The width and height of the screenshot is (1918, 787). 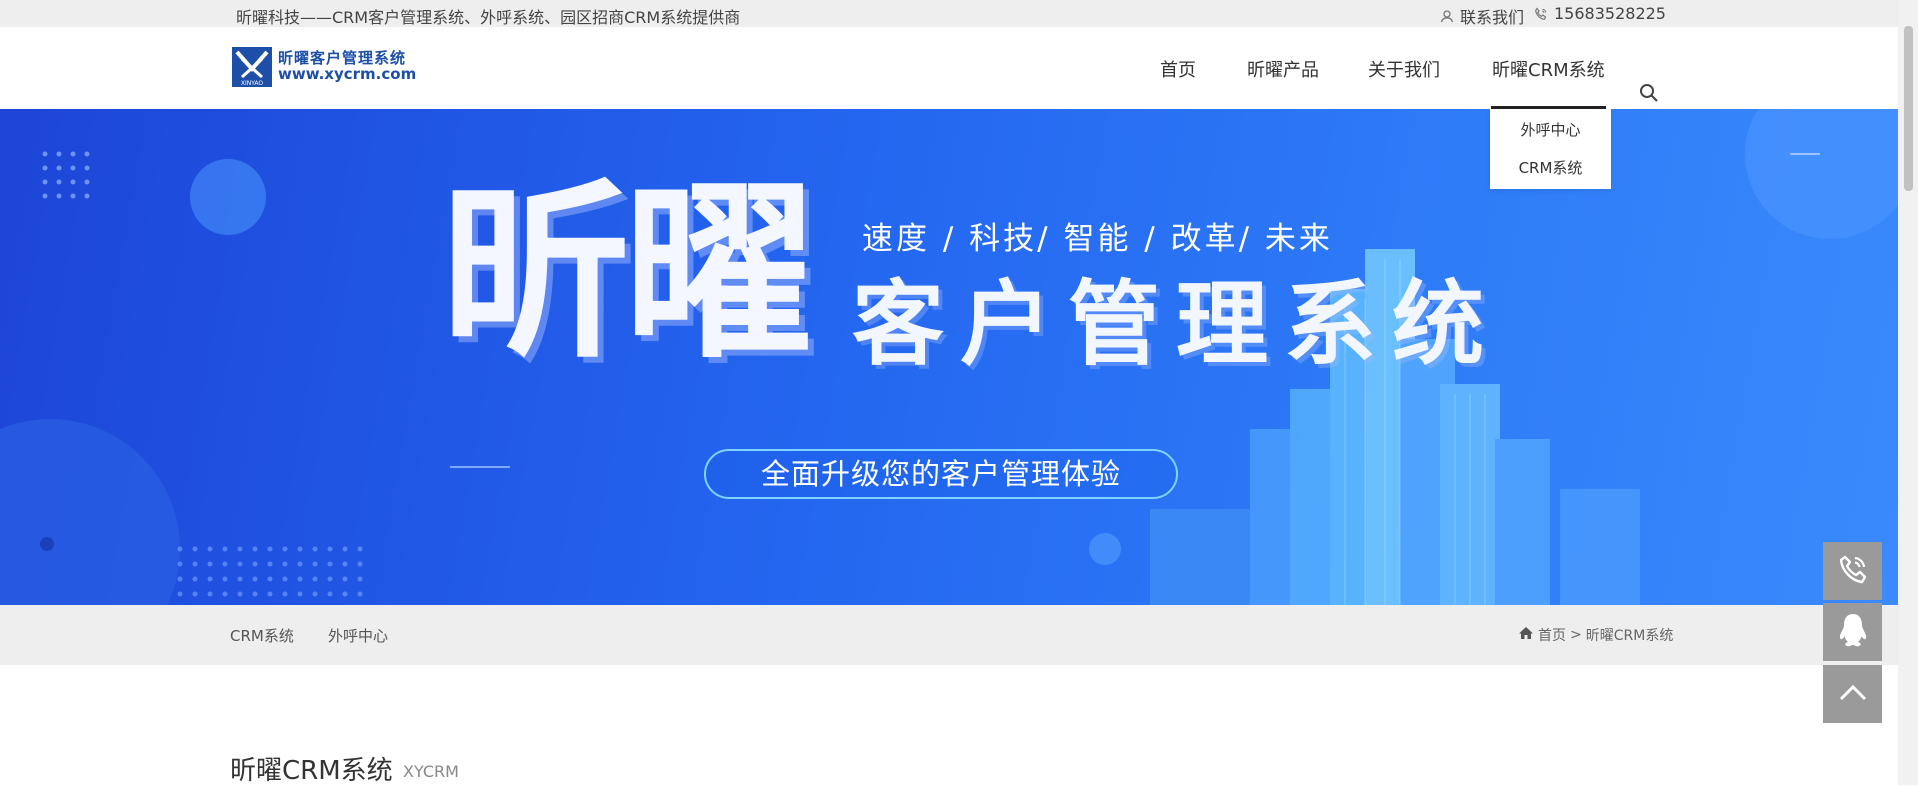 I want to click on subnav-item-call-center: 外呼中心, so click(x=358, y=635).